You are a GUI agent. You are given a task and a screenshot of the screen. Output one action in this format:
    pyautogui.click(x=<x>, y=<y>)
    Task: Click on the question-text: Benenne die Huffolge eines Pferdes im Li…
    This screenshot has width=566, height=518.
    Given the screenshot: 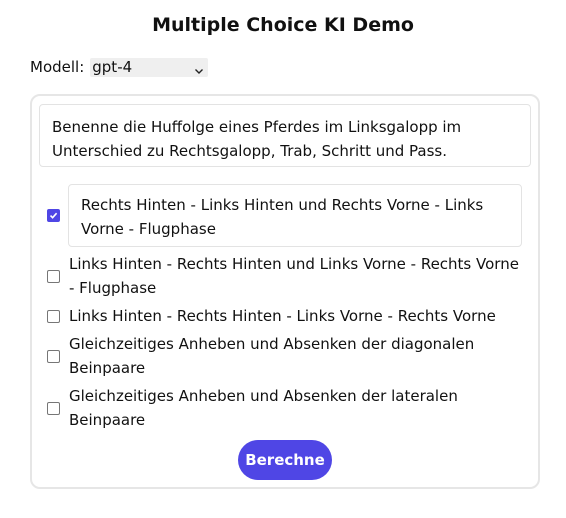 What is the action you would take?
    pyautogui.click(x=285, y=135)
    